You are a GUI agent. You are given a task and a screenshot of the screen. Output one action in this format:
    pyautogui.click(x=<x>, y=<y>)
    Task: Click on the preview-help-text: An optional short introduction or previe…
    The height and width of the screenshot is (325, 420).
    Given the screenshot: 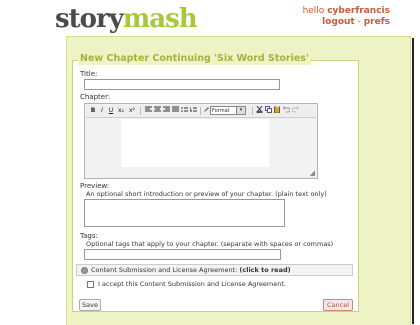 What is the action you would take?
    pyautogui.click(x=206, y=194)
    